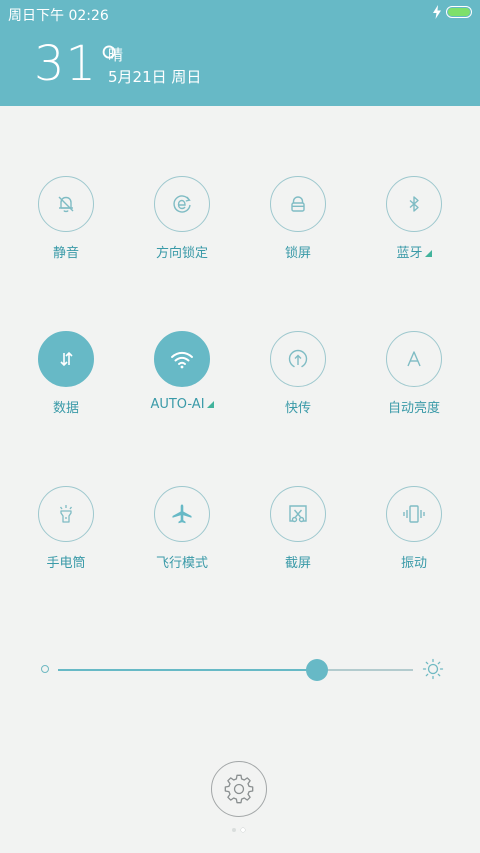  Describe the element at coordinates (45, 669) in the screenshot. I see `brightness-low-icon` at that location.